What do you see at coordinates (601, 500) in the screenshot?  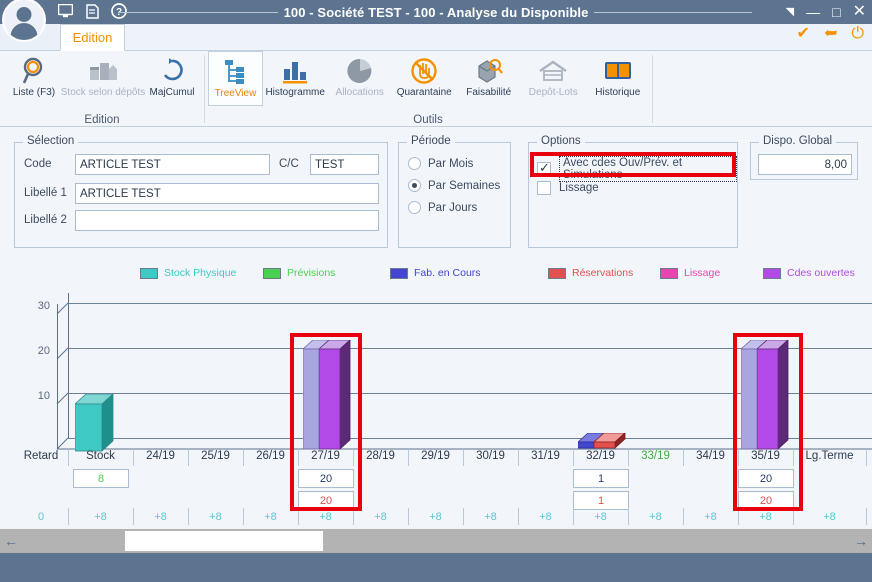 I see `grid-cell-32-19-res: 1` at bounding box center [601, 500].